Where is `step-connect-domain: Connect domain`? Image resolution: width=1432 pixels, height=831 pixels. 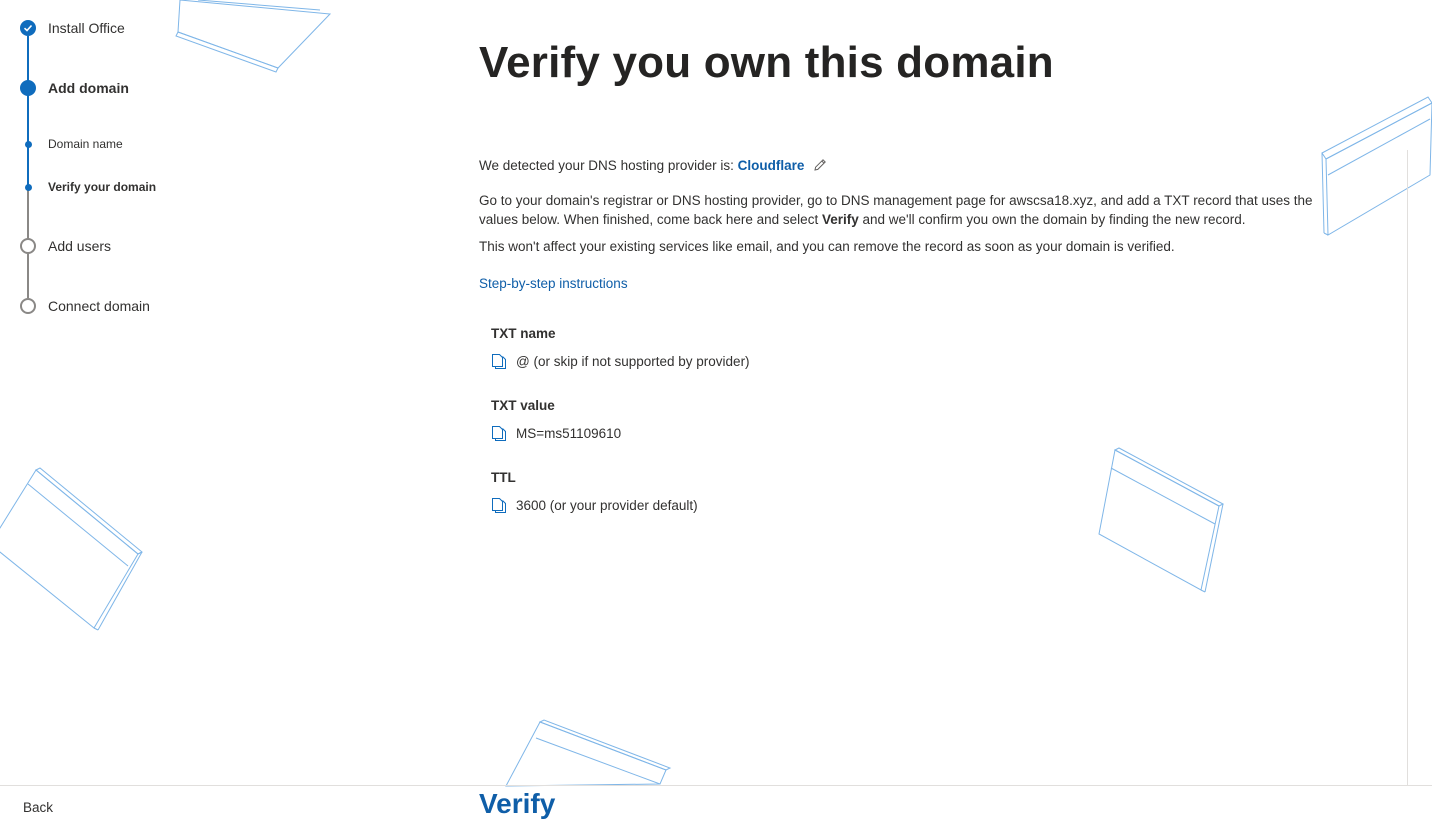
step-connect-domain: Connect domain is located at coordinates (85, 306).